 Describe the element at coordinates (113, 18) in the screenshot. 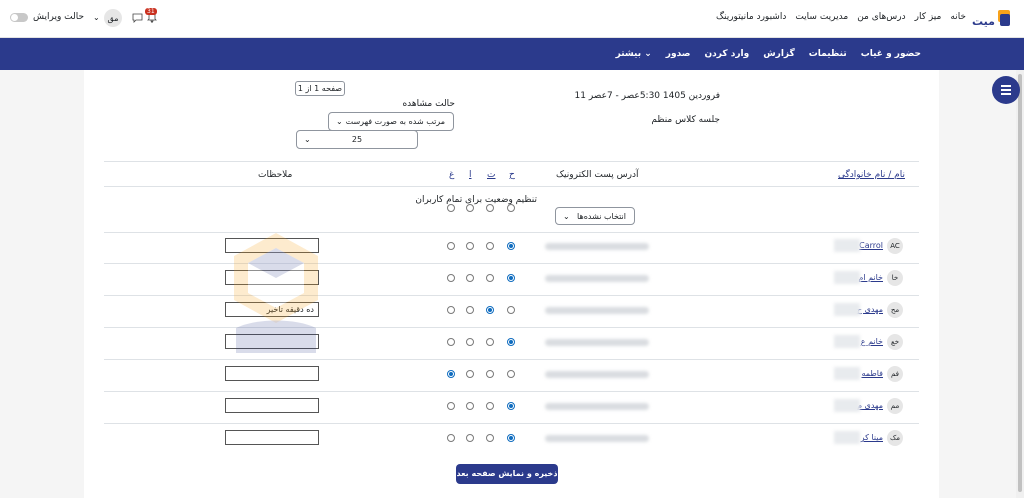

I see `user-avatar: مق` at that location.